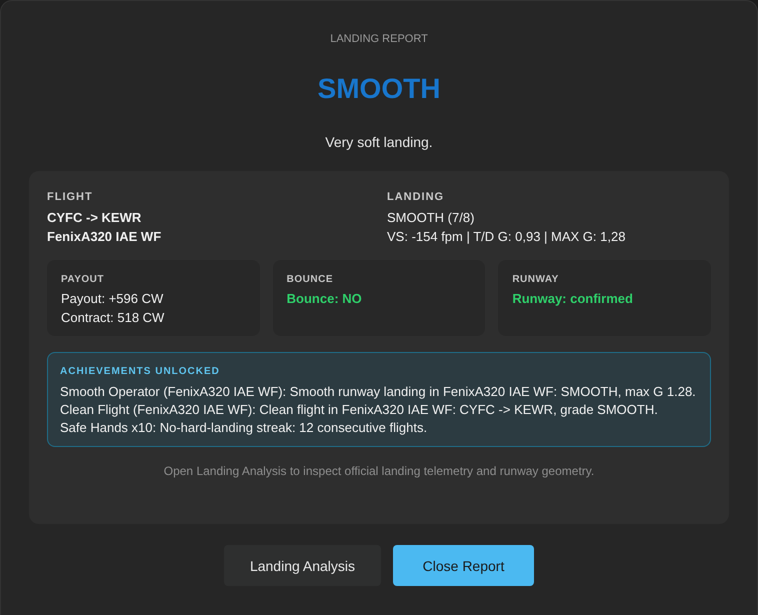  I want to click on achievement-text: Safe Hands x10: No-hard-landing streak: 12 consecutive flights., so click(244, 428).